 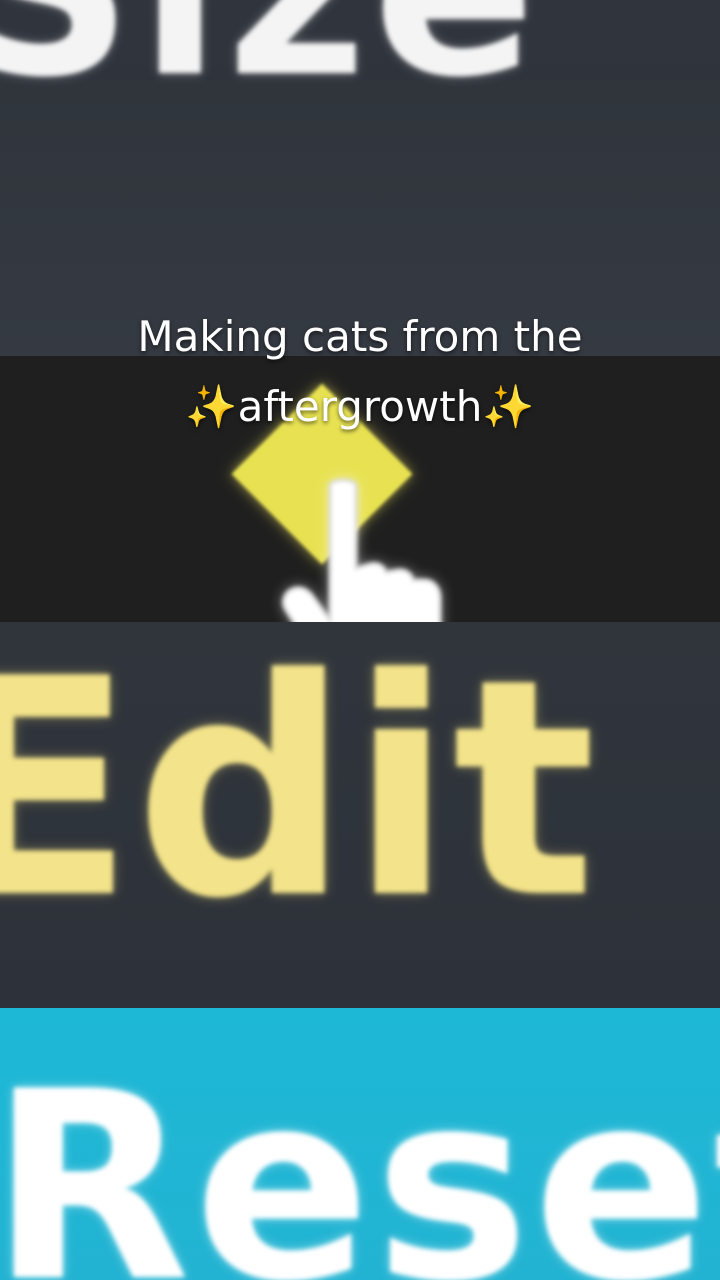 I want to click on caption-line-2-text: aftergrowth, so click(x=360, y=406).